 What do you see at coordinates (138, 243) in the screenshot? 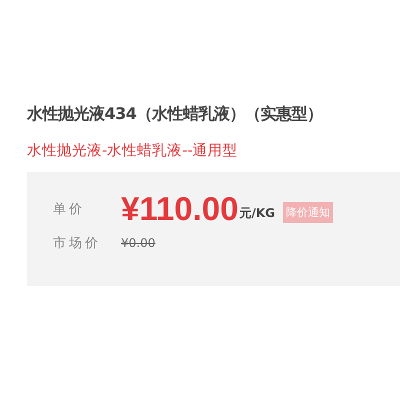
I see `market-price: ¥0.00` at bounding box center [138, 243].